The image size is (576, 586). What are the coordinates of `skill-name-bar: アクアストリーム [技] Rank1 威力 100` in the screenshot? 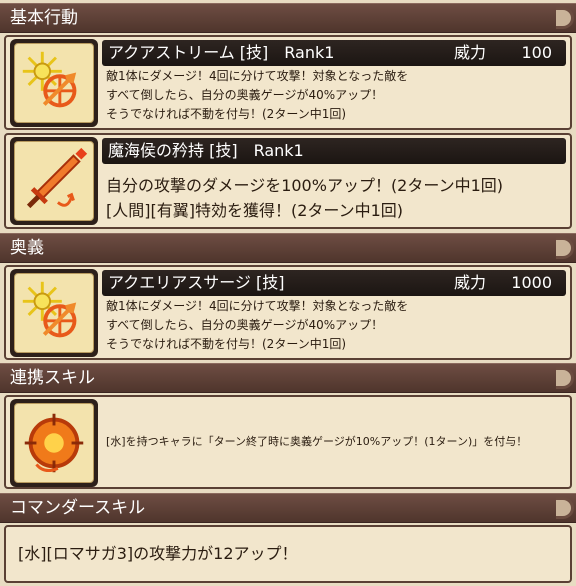 It's located at (334, 53).